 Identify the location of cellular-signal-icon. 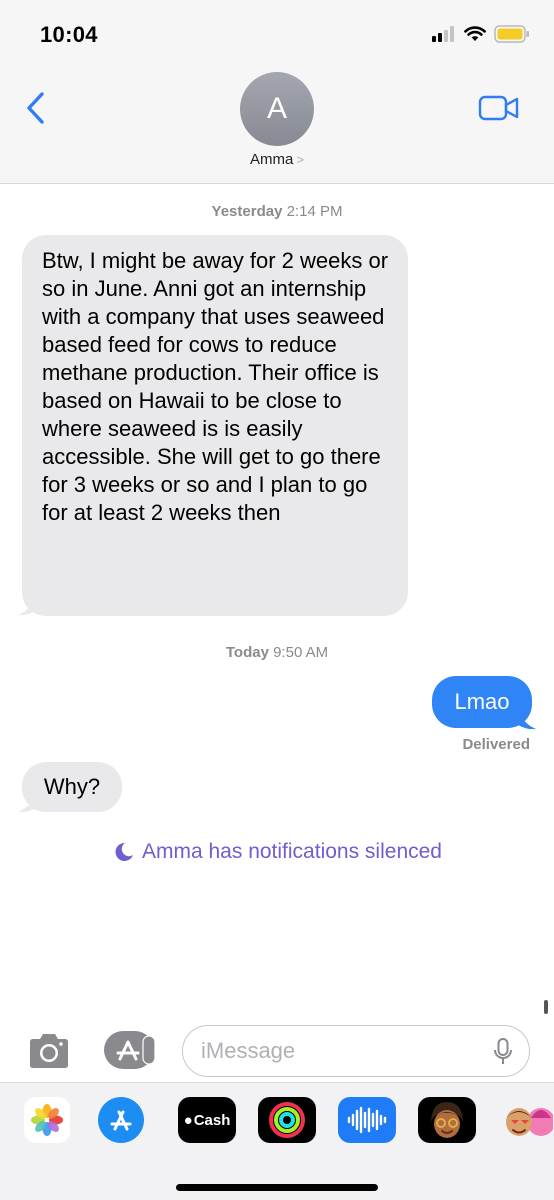
(443, 34).